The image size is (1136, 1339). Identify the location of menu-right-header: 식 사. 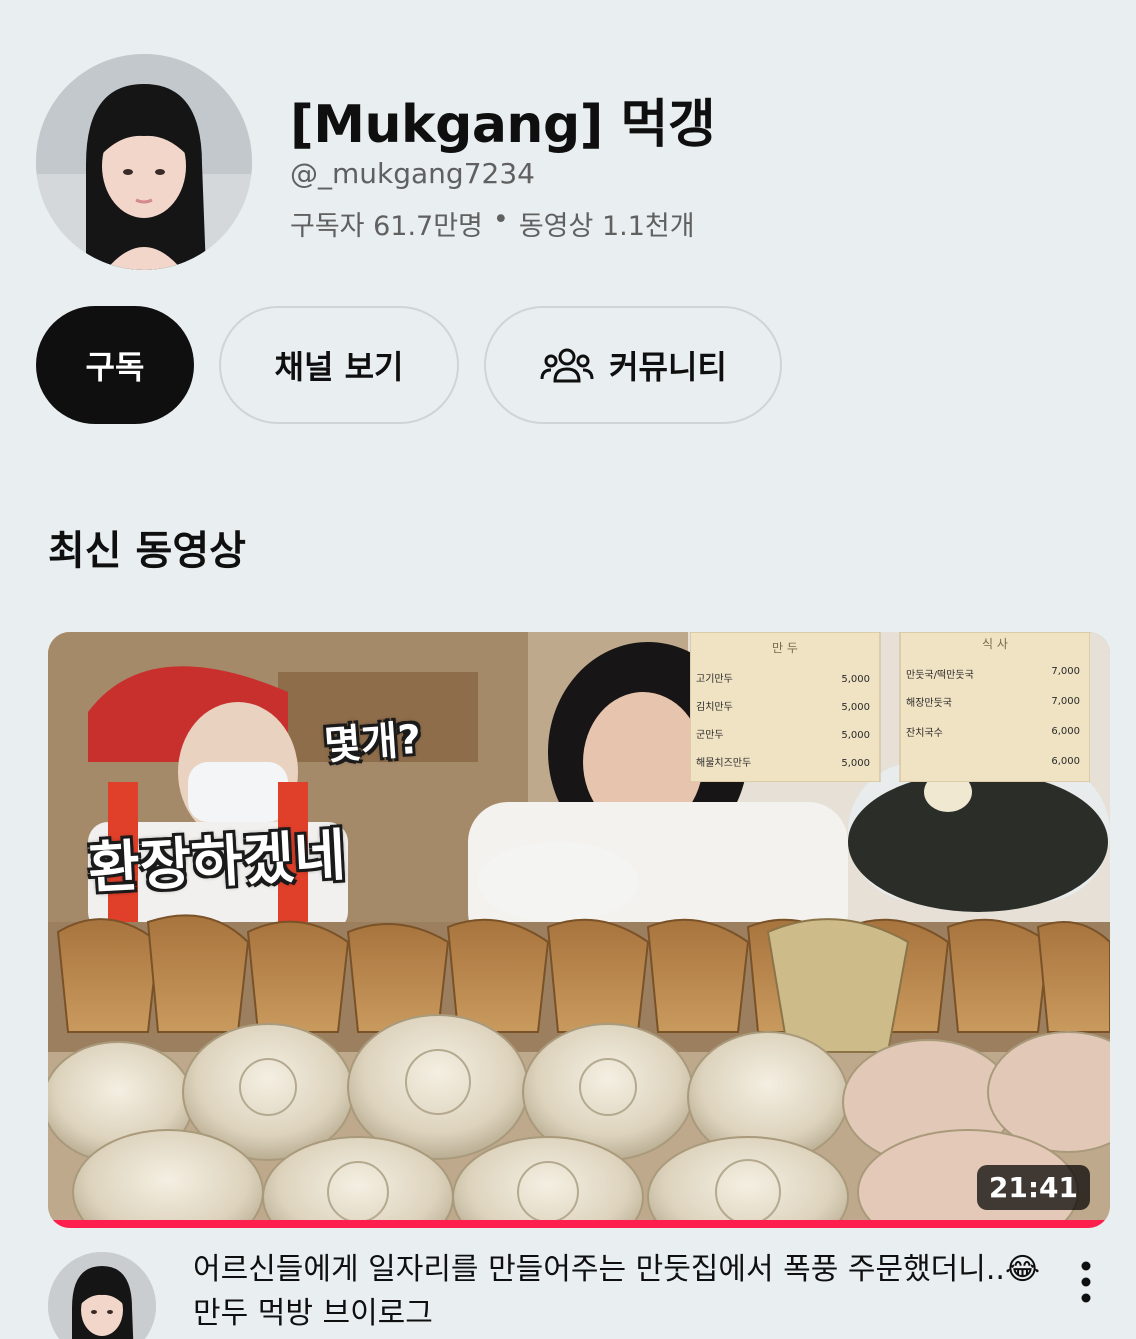
(995, 644).